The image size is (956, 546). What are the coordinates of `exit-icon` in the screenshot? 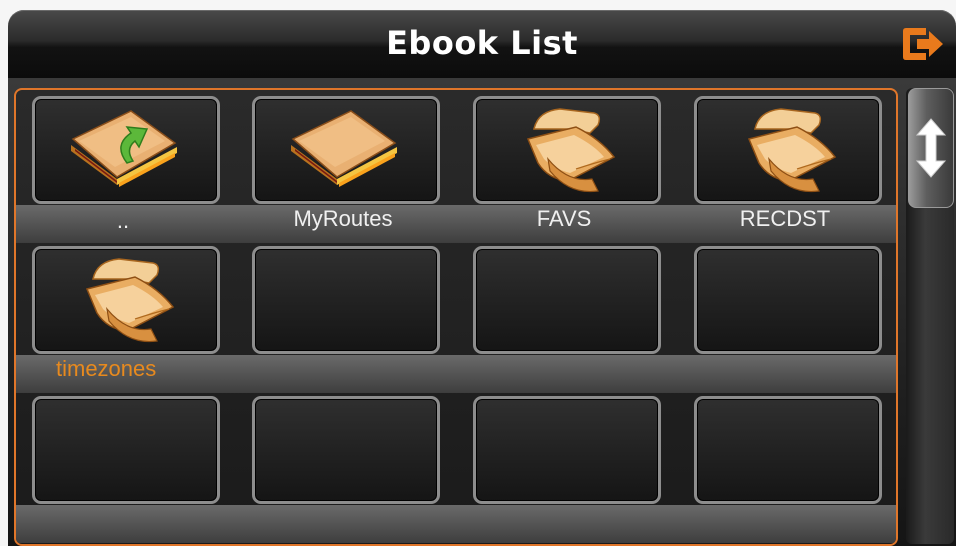 It's located at (923, 44).